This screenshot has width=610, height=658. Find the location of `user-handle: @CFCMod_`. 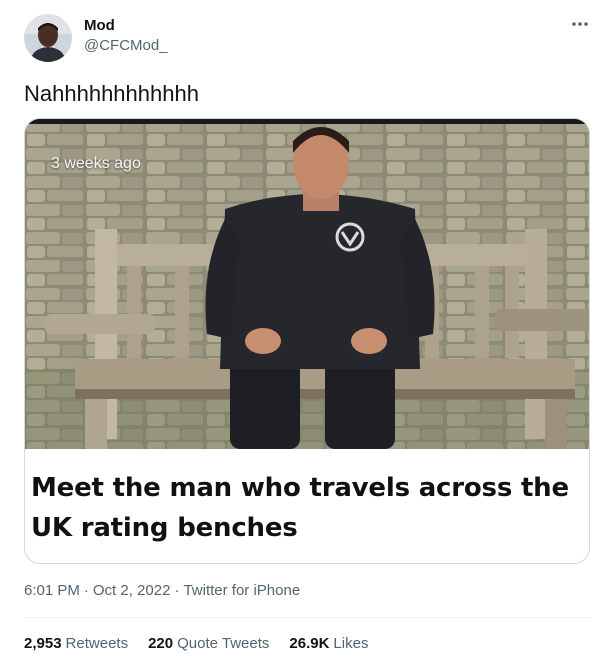

user-handle: @CFCMod_ is located at coordinates (126, 46).